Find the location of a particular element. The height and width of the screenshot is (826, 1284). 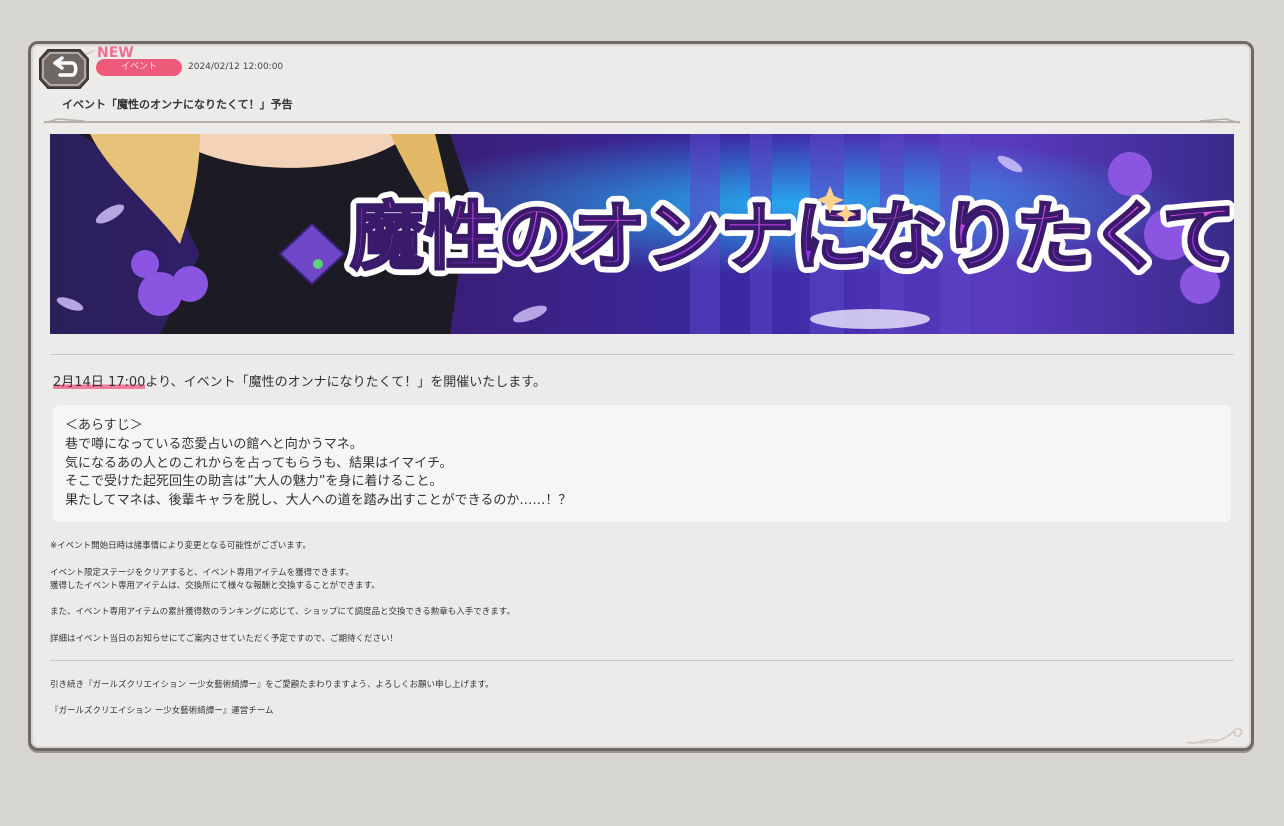

banner-title-logo: 魔性のオンナになりたくて！ 魔性のオンナになりたくて！ is located at coordinates (788, 237).